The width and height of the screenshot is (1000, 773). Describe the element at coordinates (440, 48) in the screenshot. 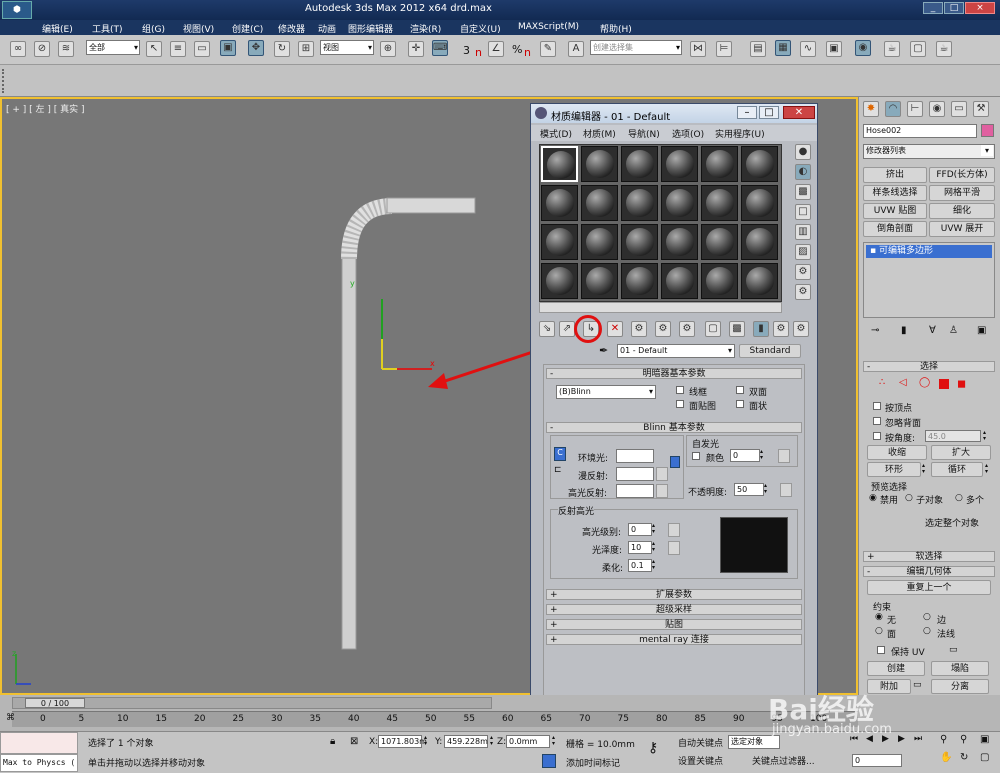

I see `keyboard-shortcut-icon: ⌨` at that location.